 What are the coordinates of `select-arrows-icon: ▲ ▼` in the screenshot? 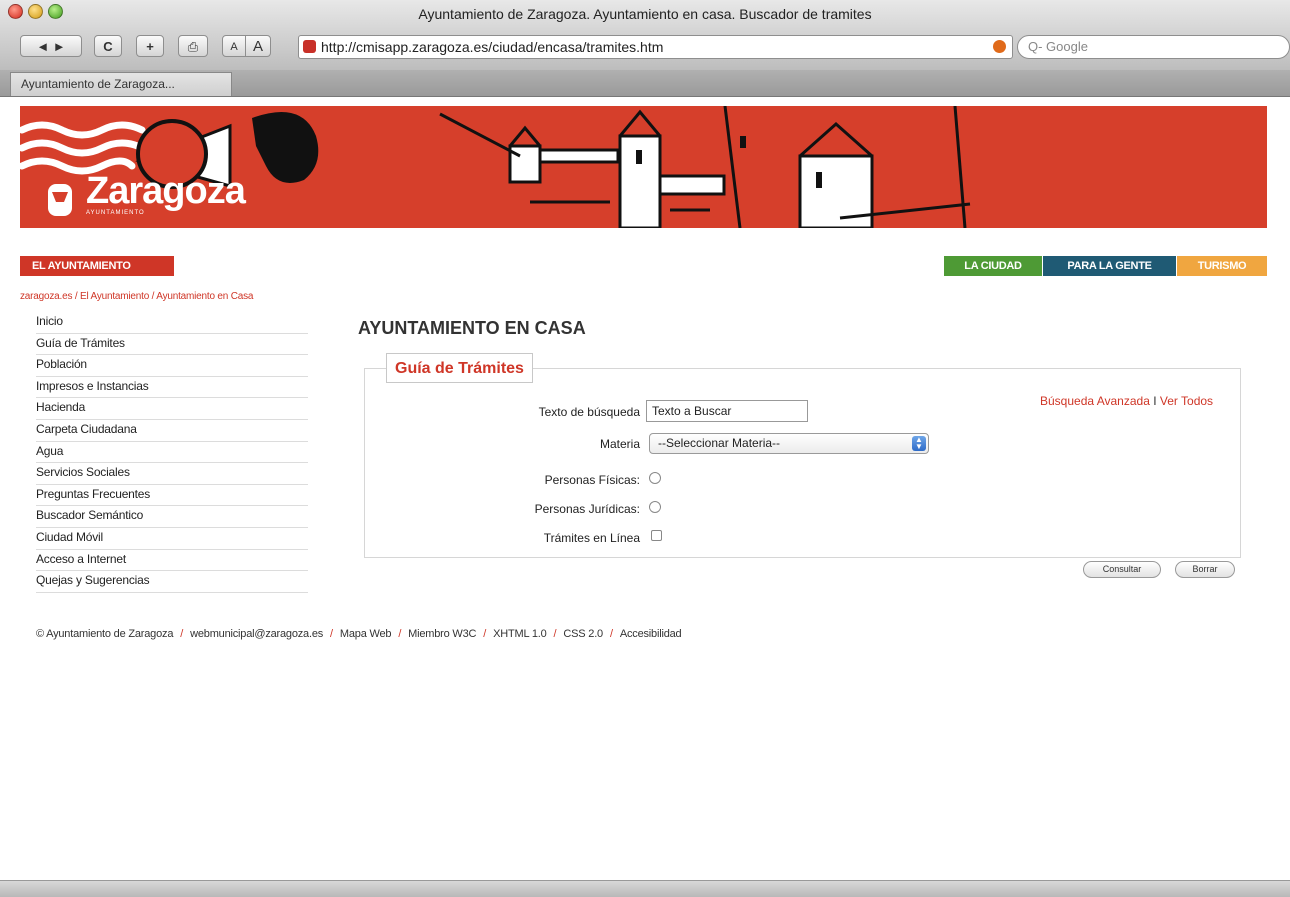 It's located at (919, 443).